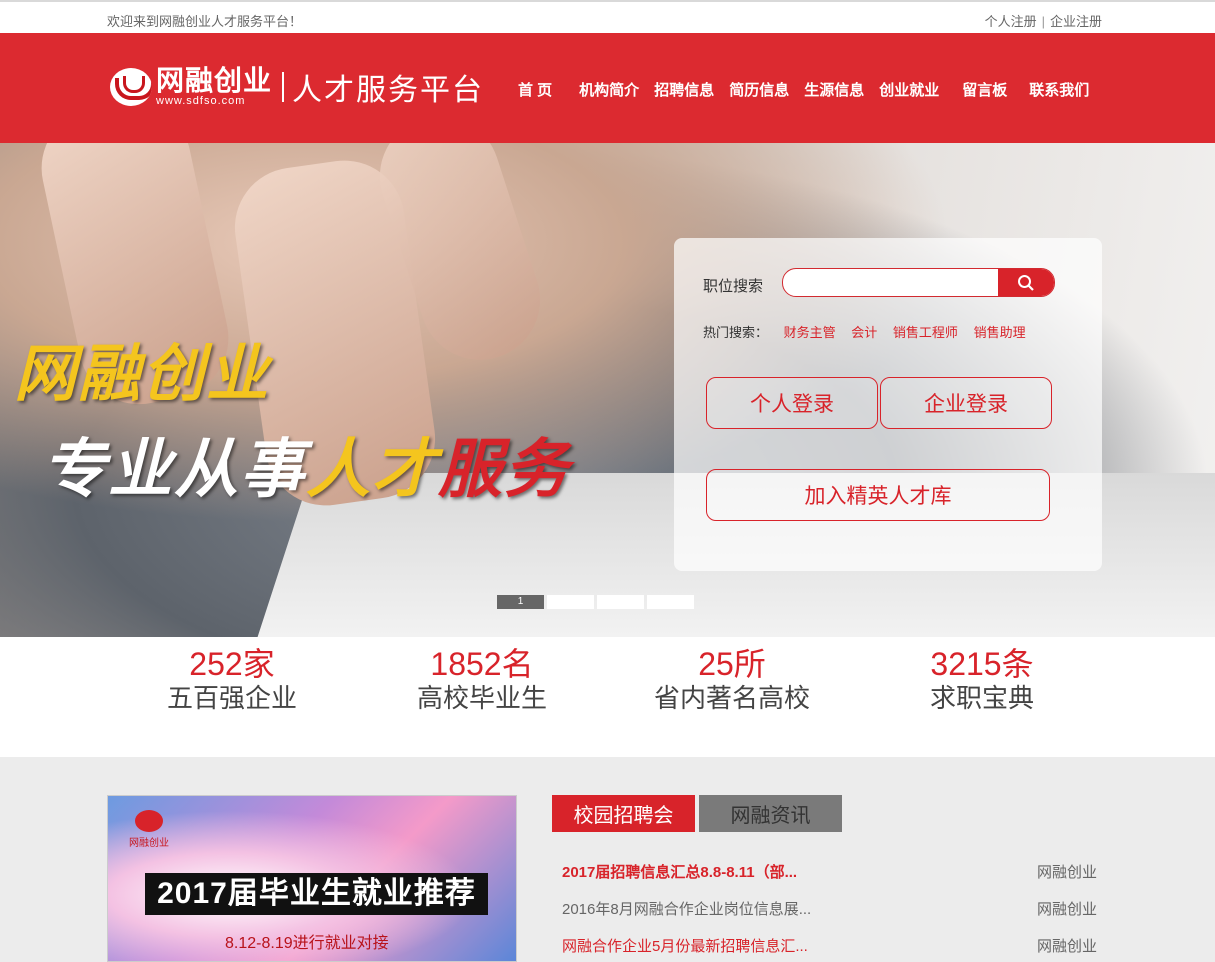  I want to click on promo-title: 2017届毕业生就业推荐, so click(316, 894).